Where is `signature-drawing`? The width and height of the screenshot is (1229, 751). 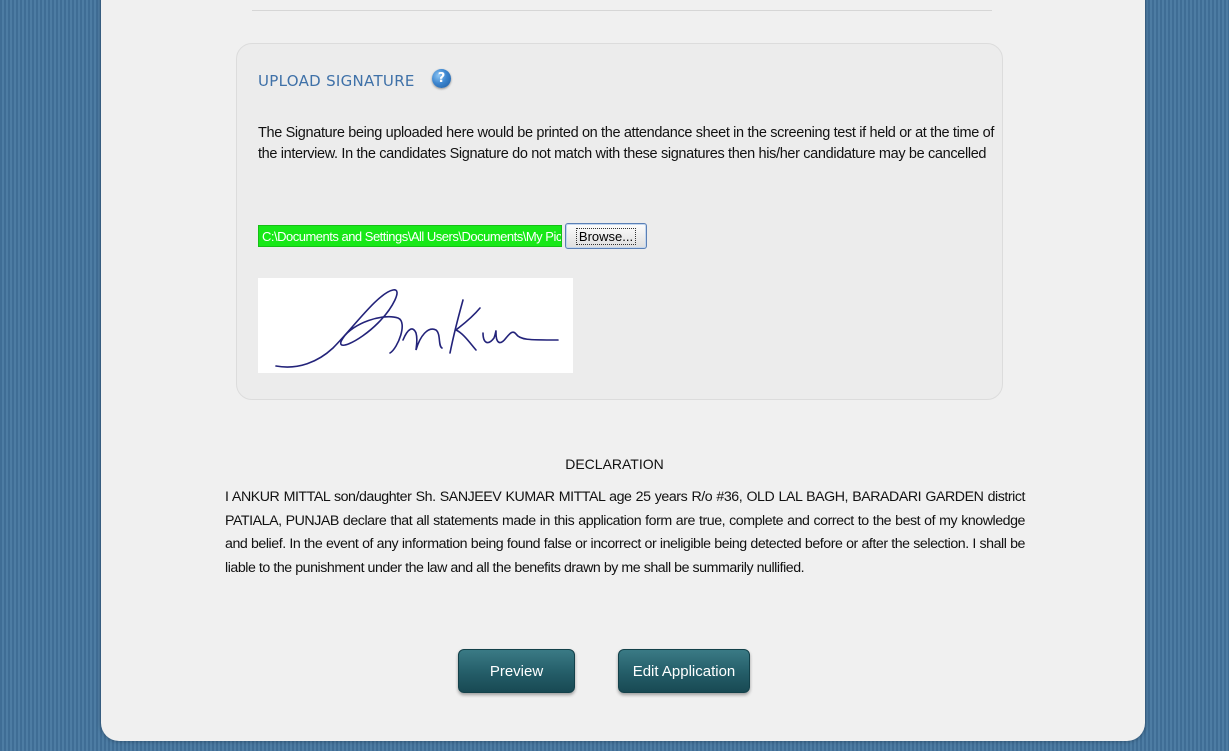
signature-drawing is located at coordinates (417, 328).